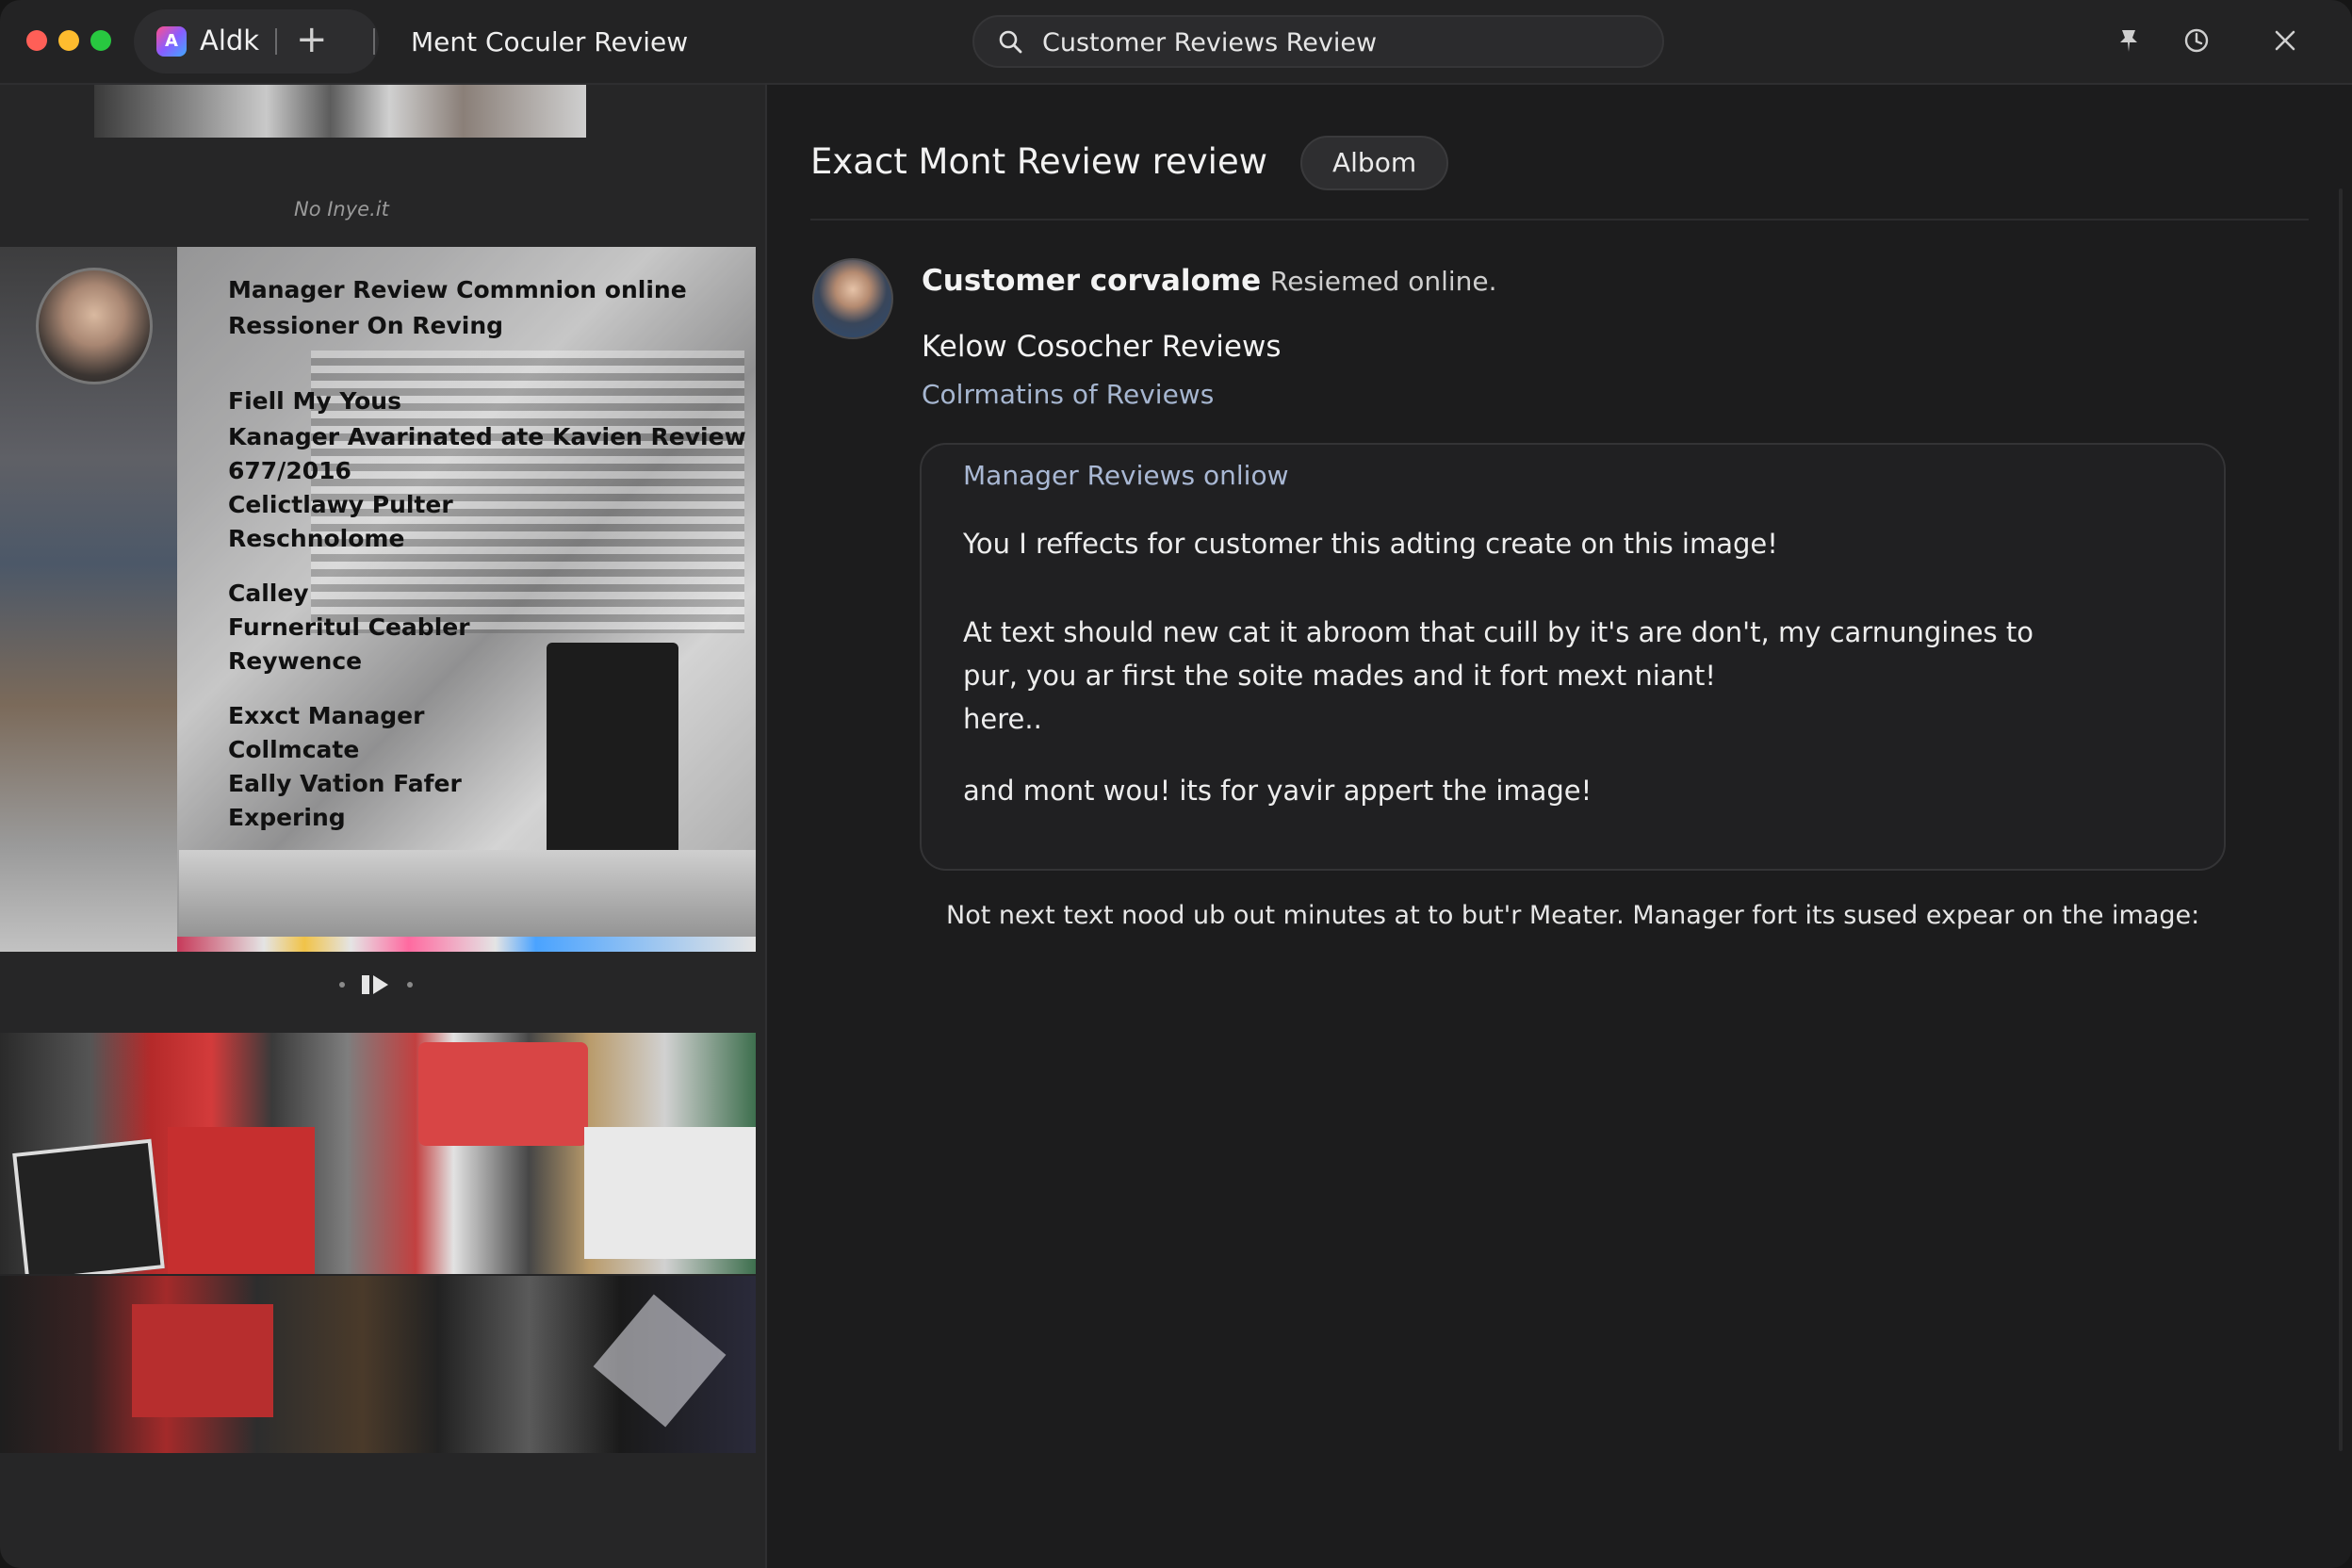 The width and height of the screenshot is (2352, 1568). I want to click on new-tab-button: +, so click(312, 39).